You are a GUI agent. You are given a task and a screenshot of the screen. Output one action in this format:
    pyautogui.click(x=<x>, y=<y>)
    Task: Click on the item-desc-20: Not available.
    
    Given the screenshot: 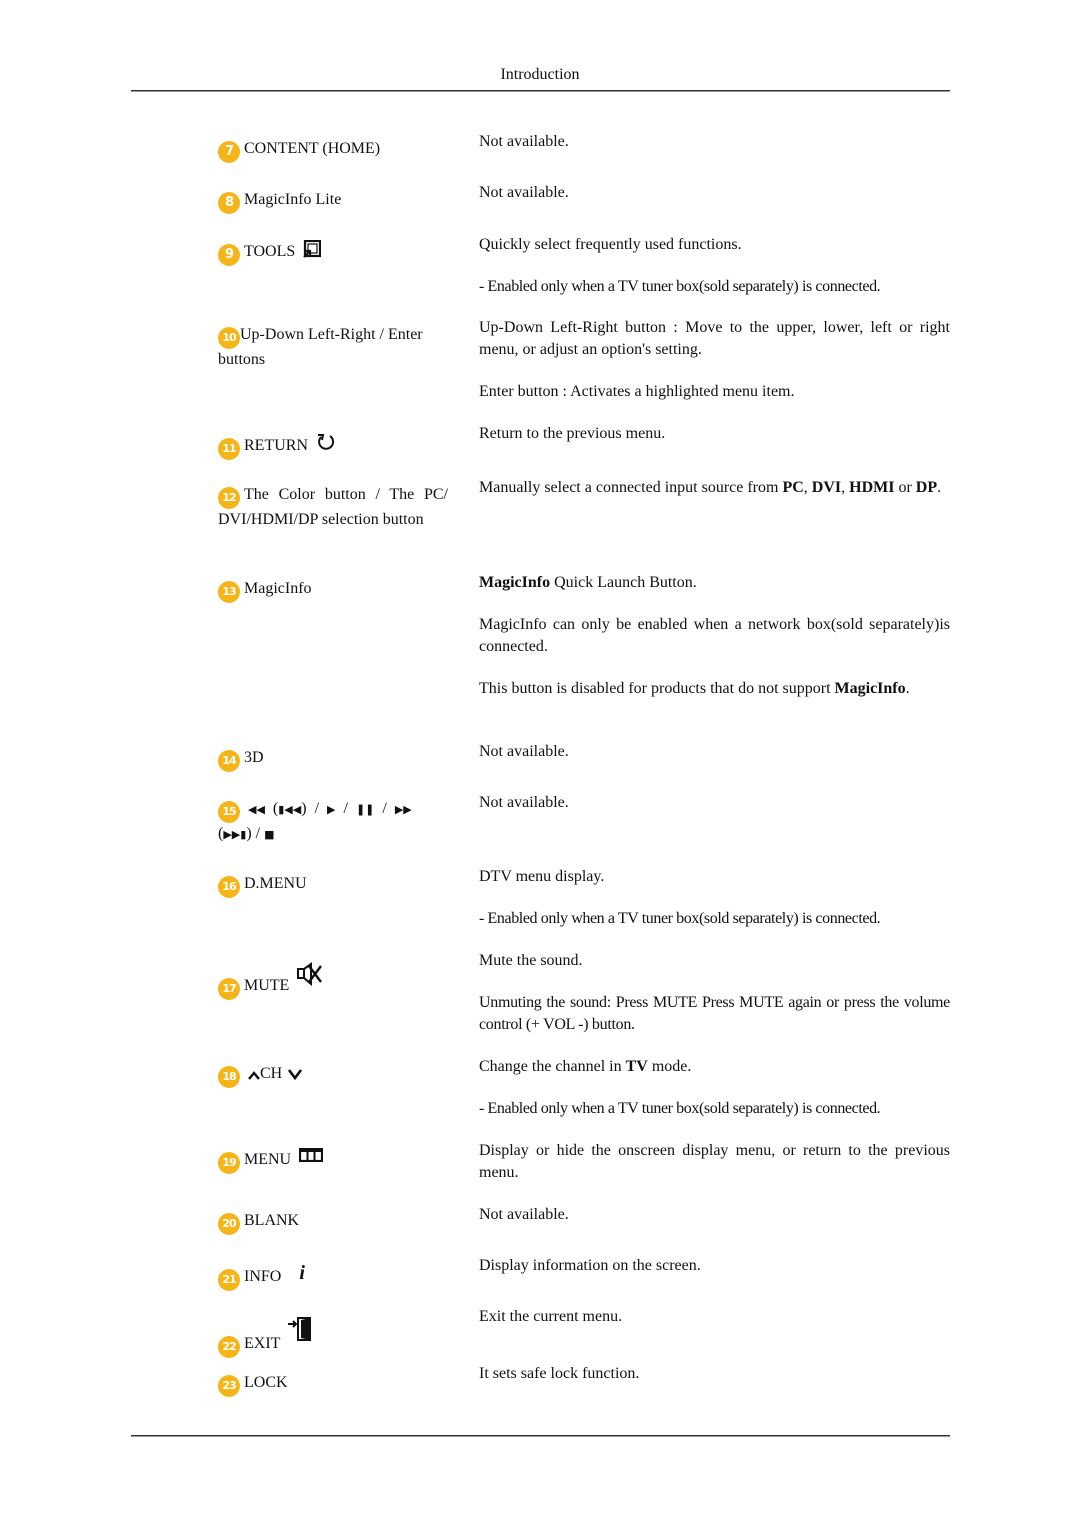 What is the action you would take?
    pyautogui.click(x=714, y=1225)
    